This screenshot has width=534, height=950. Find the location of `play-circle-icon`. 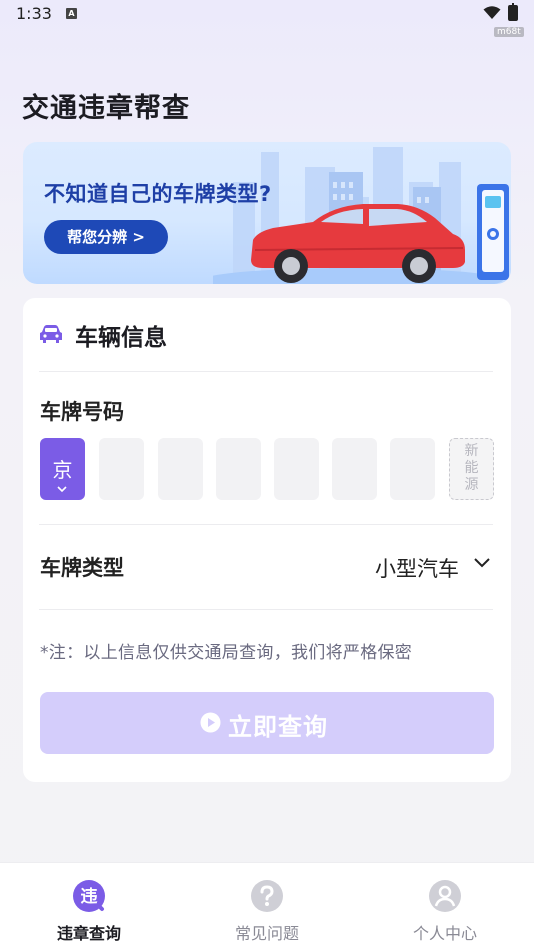

play-circle-icon is located at coordinates (210, 722).